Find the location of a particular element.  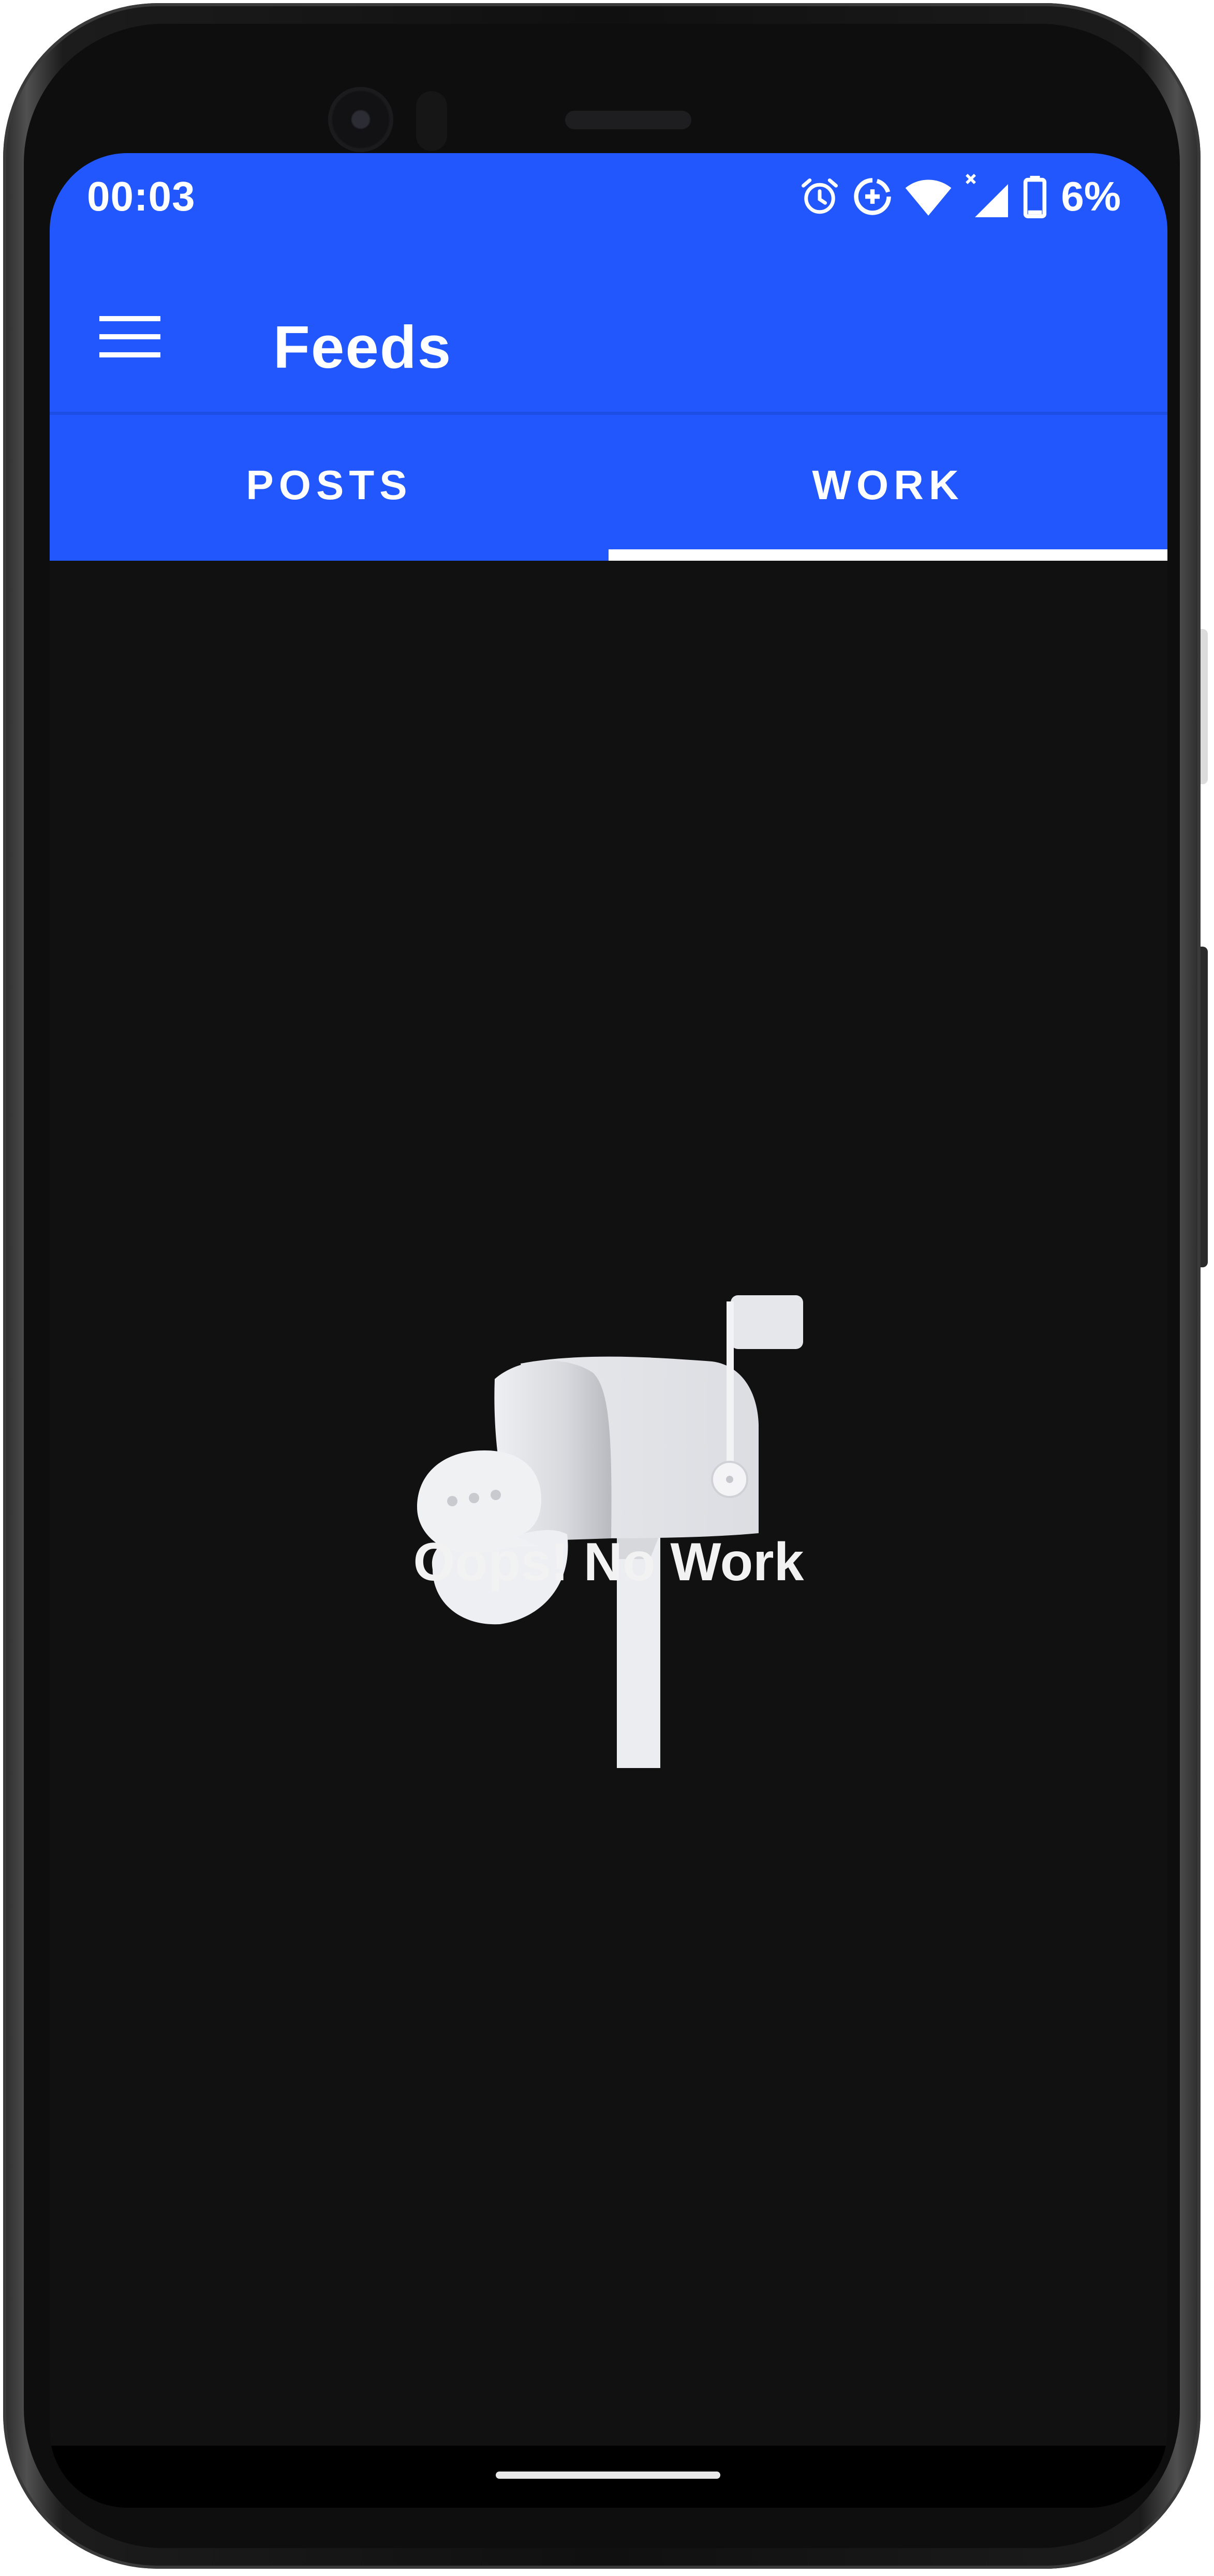

empty-state-message: Oops! No Work is located at coordinates (608, 1562).